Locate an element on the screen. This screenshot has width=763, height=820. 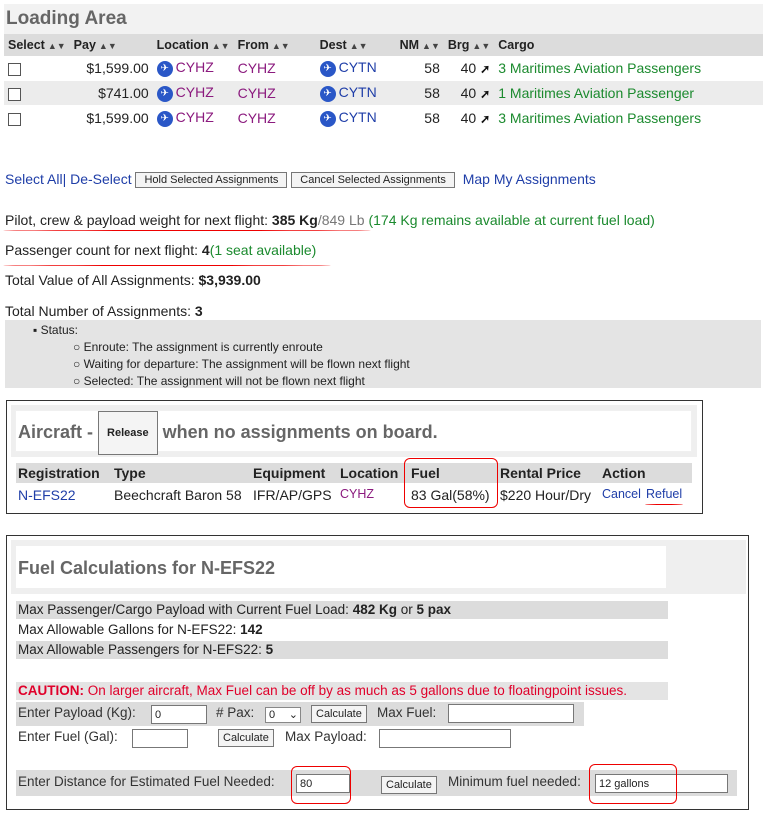
hold-selected-button: Hold Selected Assignments is located at coordinates (211, 180).